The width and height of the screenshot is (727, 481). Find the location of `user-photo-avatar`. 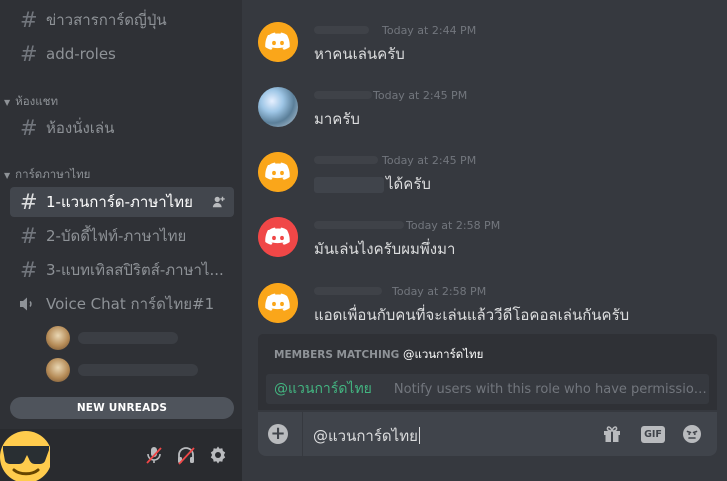

user-photo-avatar is located at coordinates (278, 107).